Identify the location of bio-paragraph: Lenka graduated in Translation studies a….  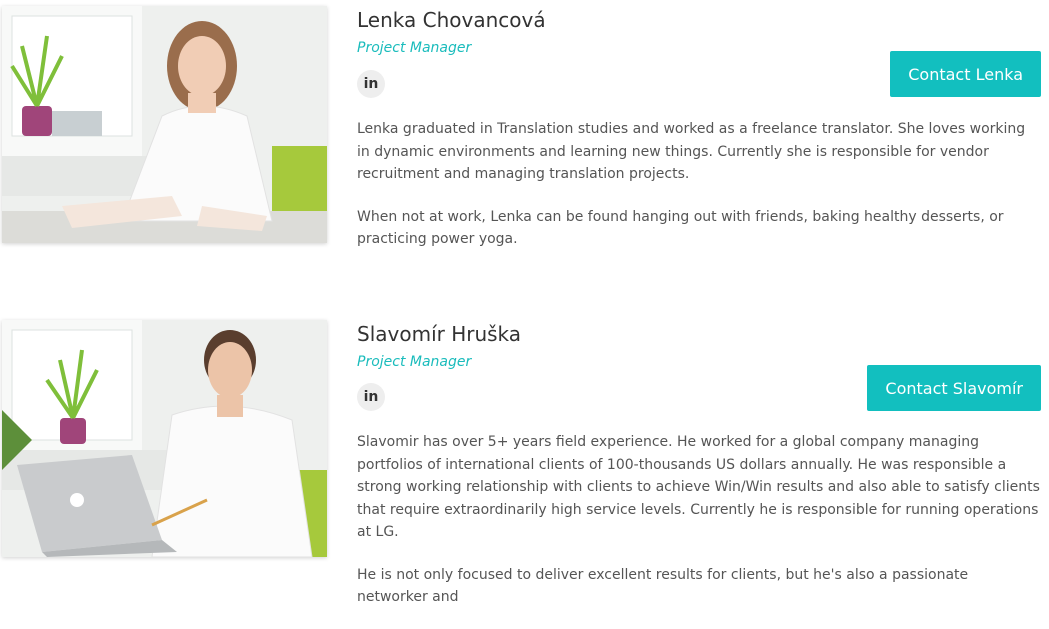
(691, 151).